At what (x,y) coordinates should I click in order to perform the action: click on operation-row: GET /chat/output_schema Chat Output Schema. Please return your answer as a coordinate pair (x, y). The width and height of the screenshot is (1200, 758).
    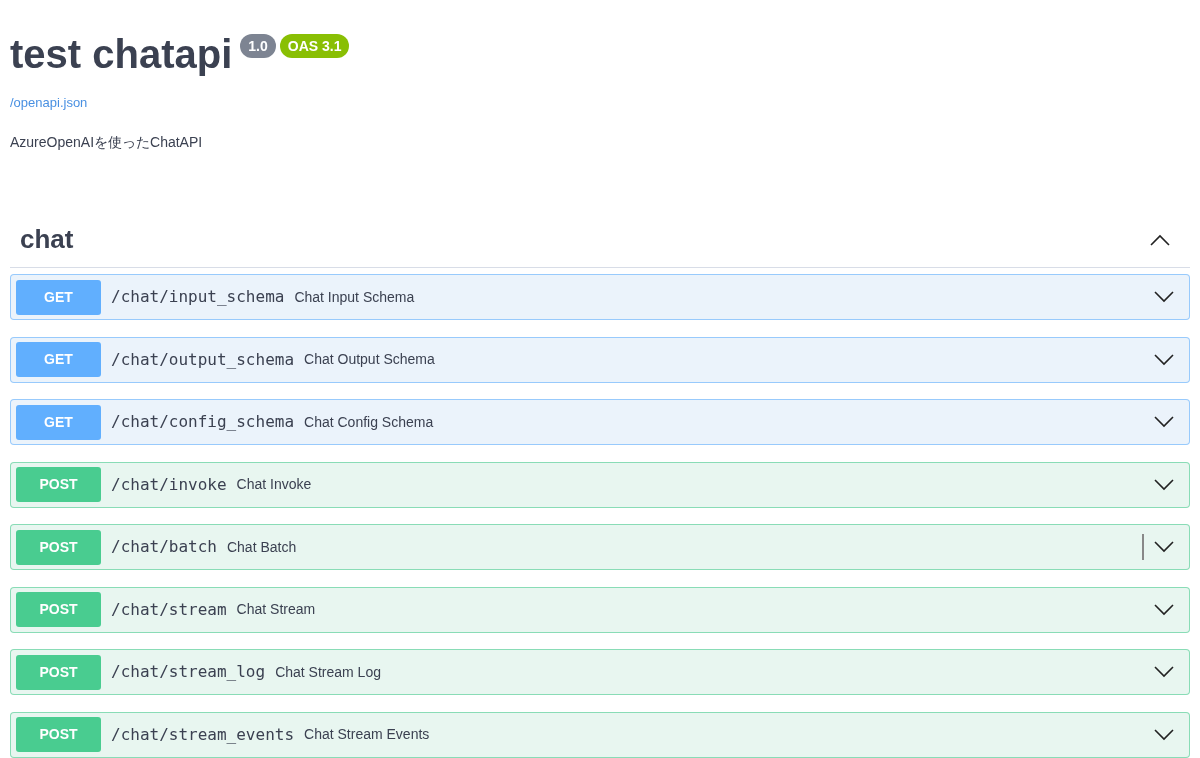
    Looking at the image, I should click on (600, 359).